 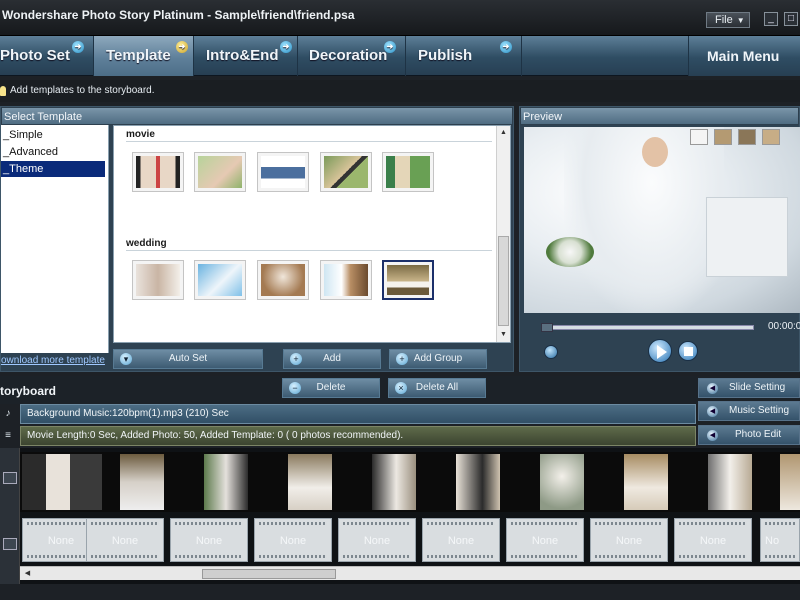 I want to click on tab-template-label: Template, so click(x=138, y=55).